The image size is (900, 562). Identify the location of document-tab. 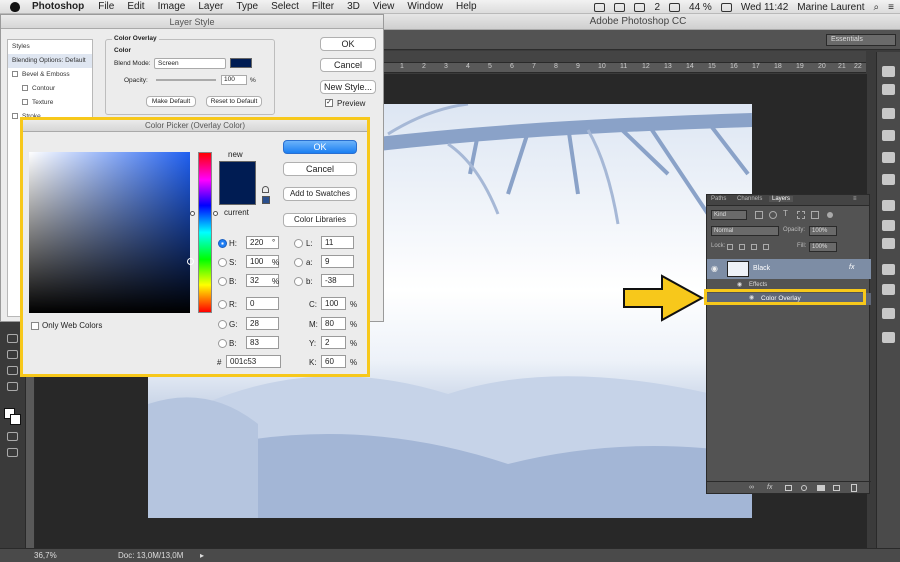
(621, 57).